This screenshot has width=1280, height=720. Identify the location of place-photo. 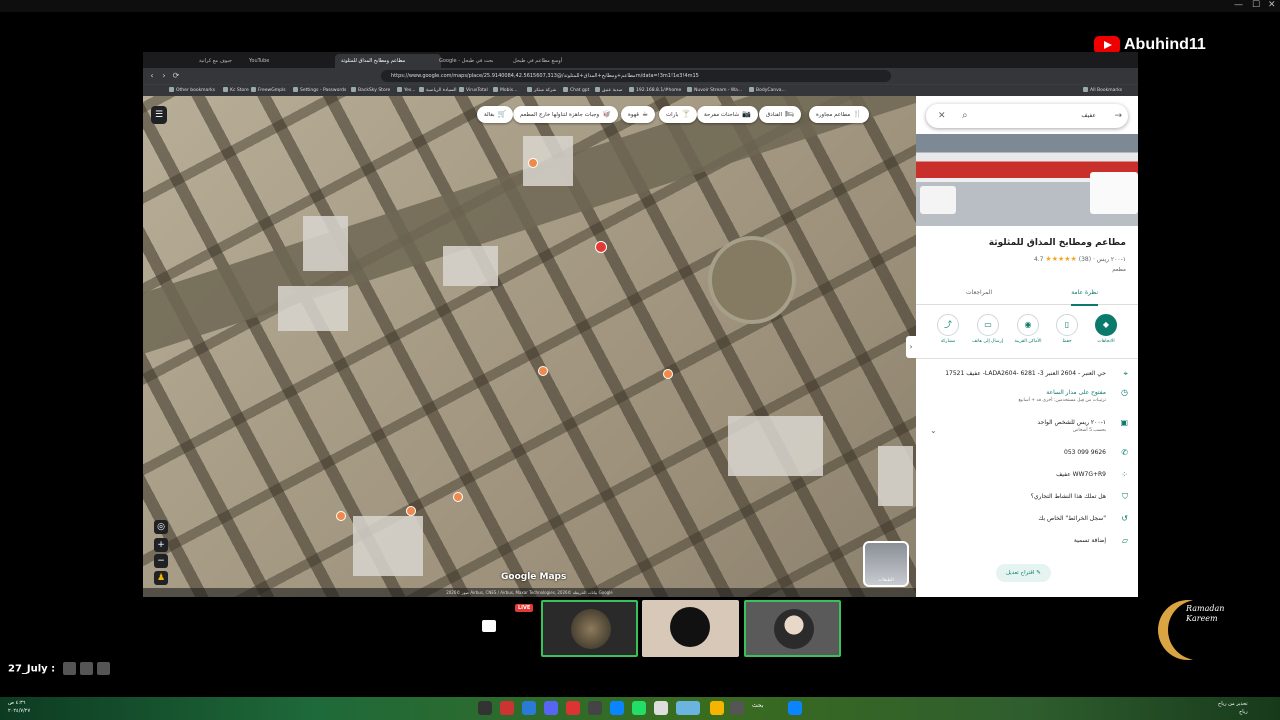
(1027, 180).